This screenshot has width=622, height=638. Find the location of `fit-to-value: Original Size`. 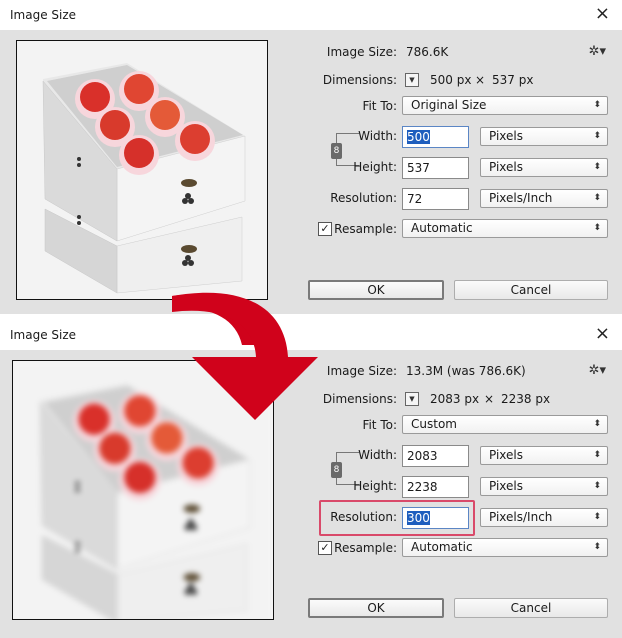

fit-to-value: Original Size is located at coordinates (449, 105).